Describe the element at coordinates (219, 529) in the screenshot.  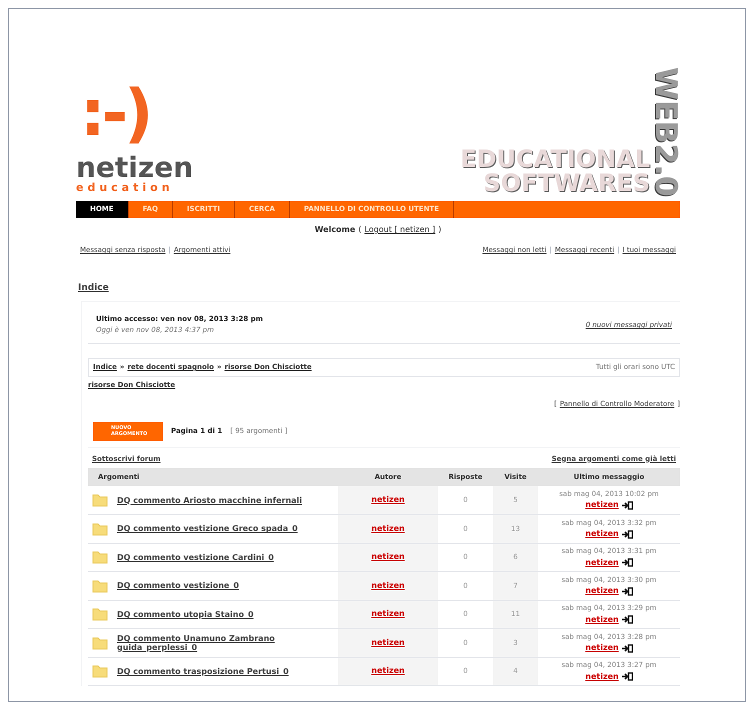
I see `topic-link: DQ commento vestizione Greco spada_0` at that location.